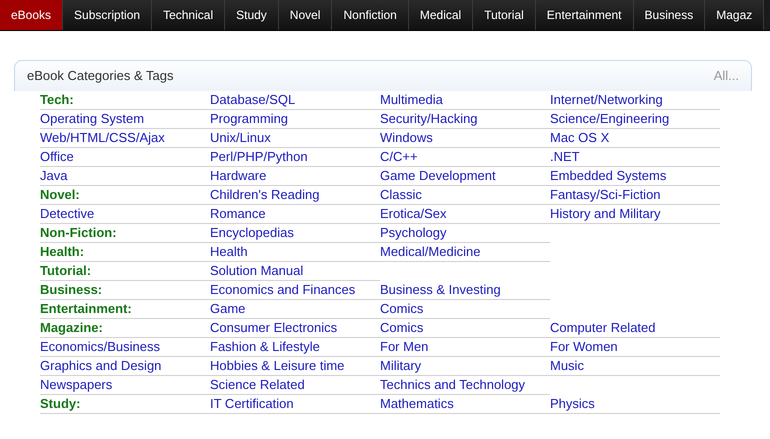 This screenshot has width=770, height=439. What do you see at coordinates (572, 404) in the screenshot?
I see `category-link: Physics` at bounding box center [572, 404].